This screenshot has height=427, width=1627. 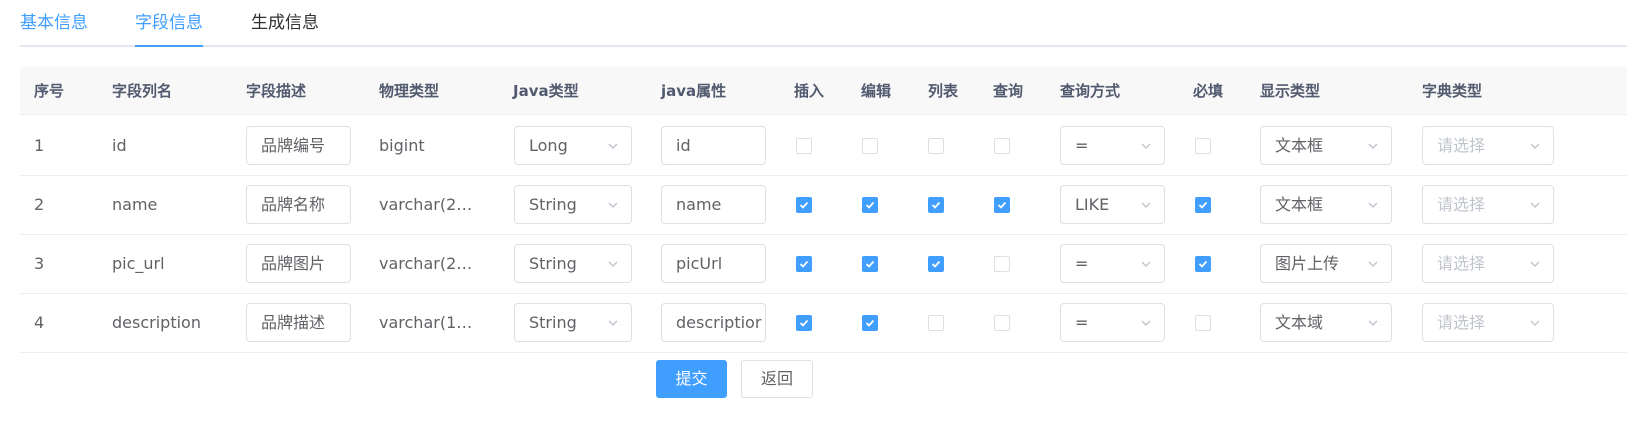 I want to click on col-header-display-type: 显示类型, so click(x=1290, y=91).